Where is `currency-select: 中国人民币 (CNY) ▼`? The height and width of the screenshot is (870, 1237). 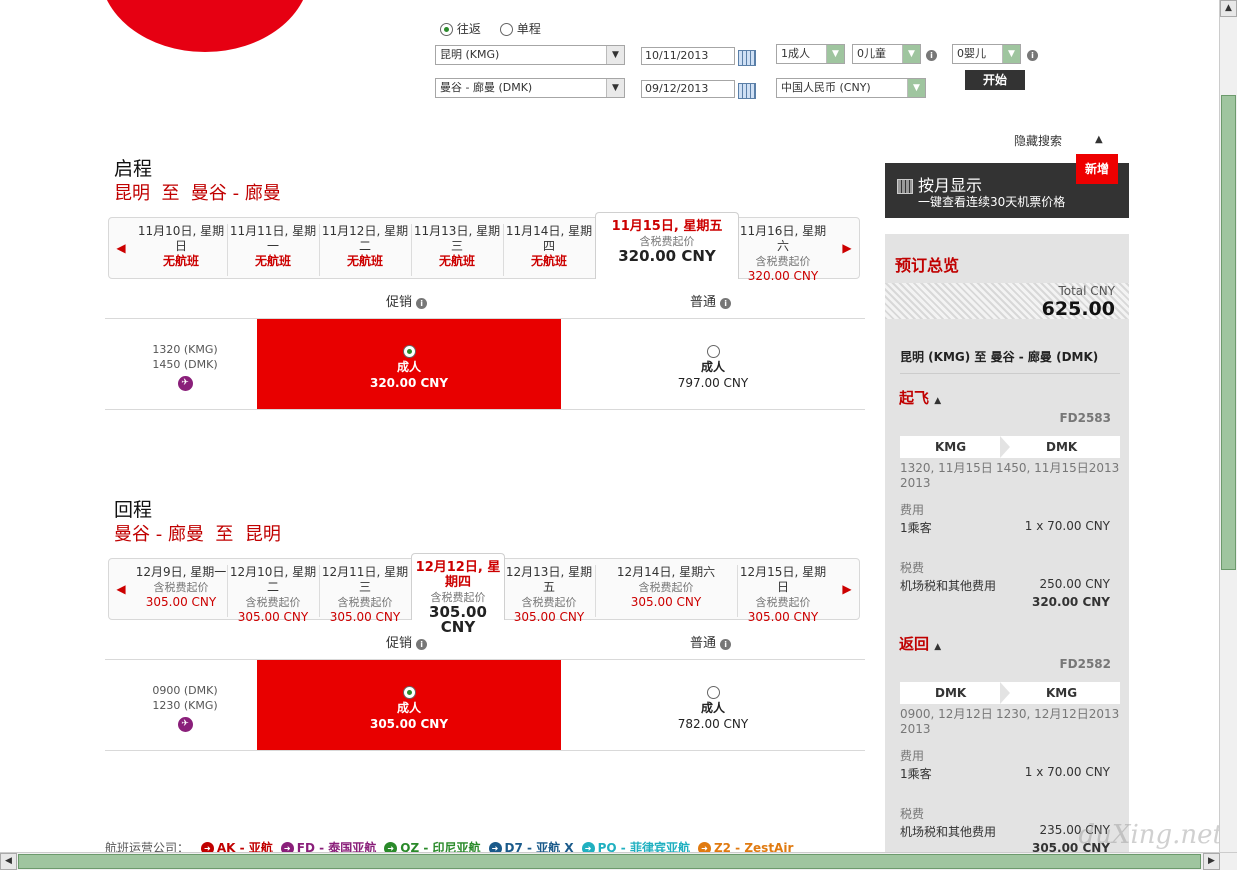 currency-select: 中国人民币 (CNY) ▼ is located at coordinates (851, 88).